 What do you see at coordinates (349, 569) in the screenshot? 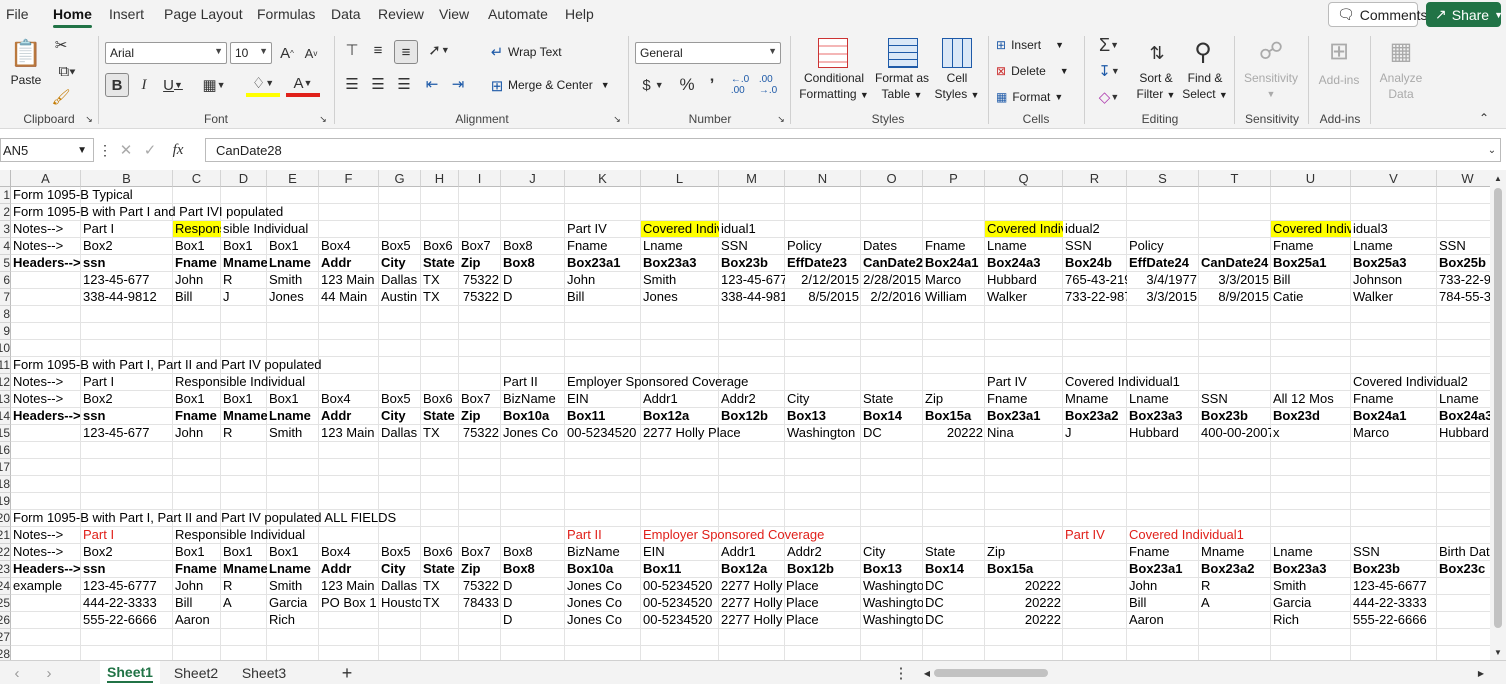
I see `cell-f23: Addr` at bounding box center [349, 569].